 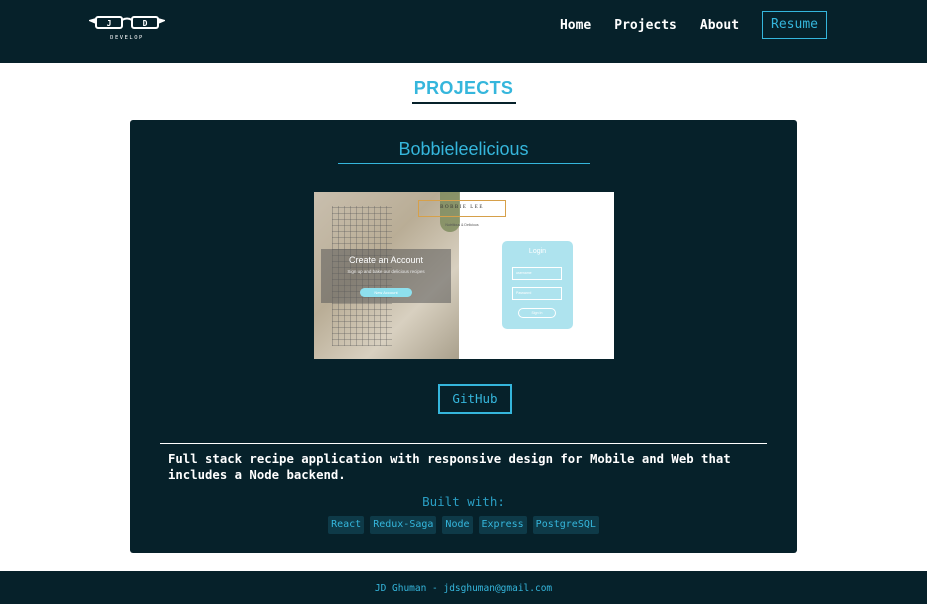 I want to click on tech-tag-node: Node, so click(x=457, y=525).